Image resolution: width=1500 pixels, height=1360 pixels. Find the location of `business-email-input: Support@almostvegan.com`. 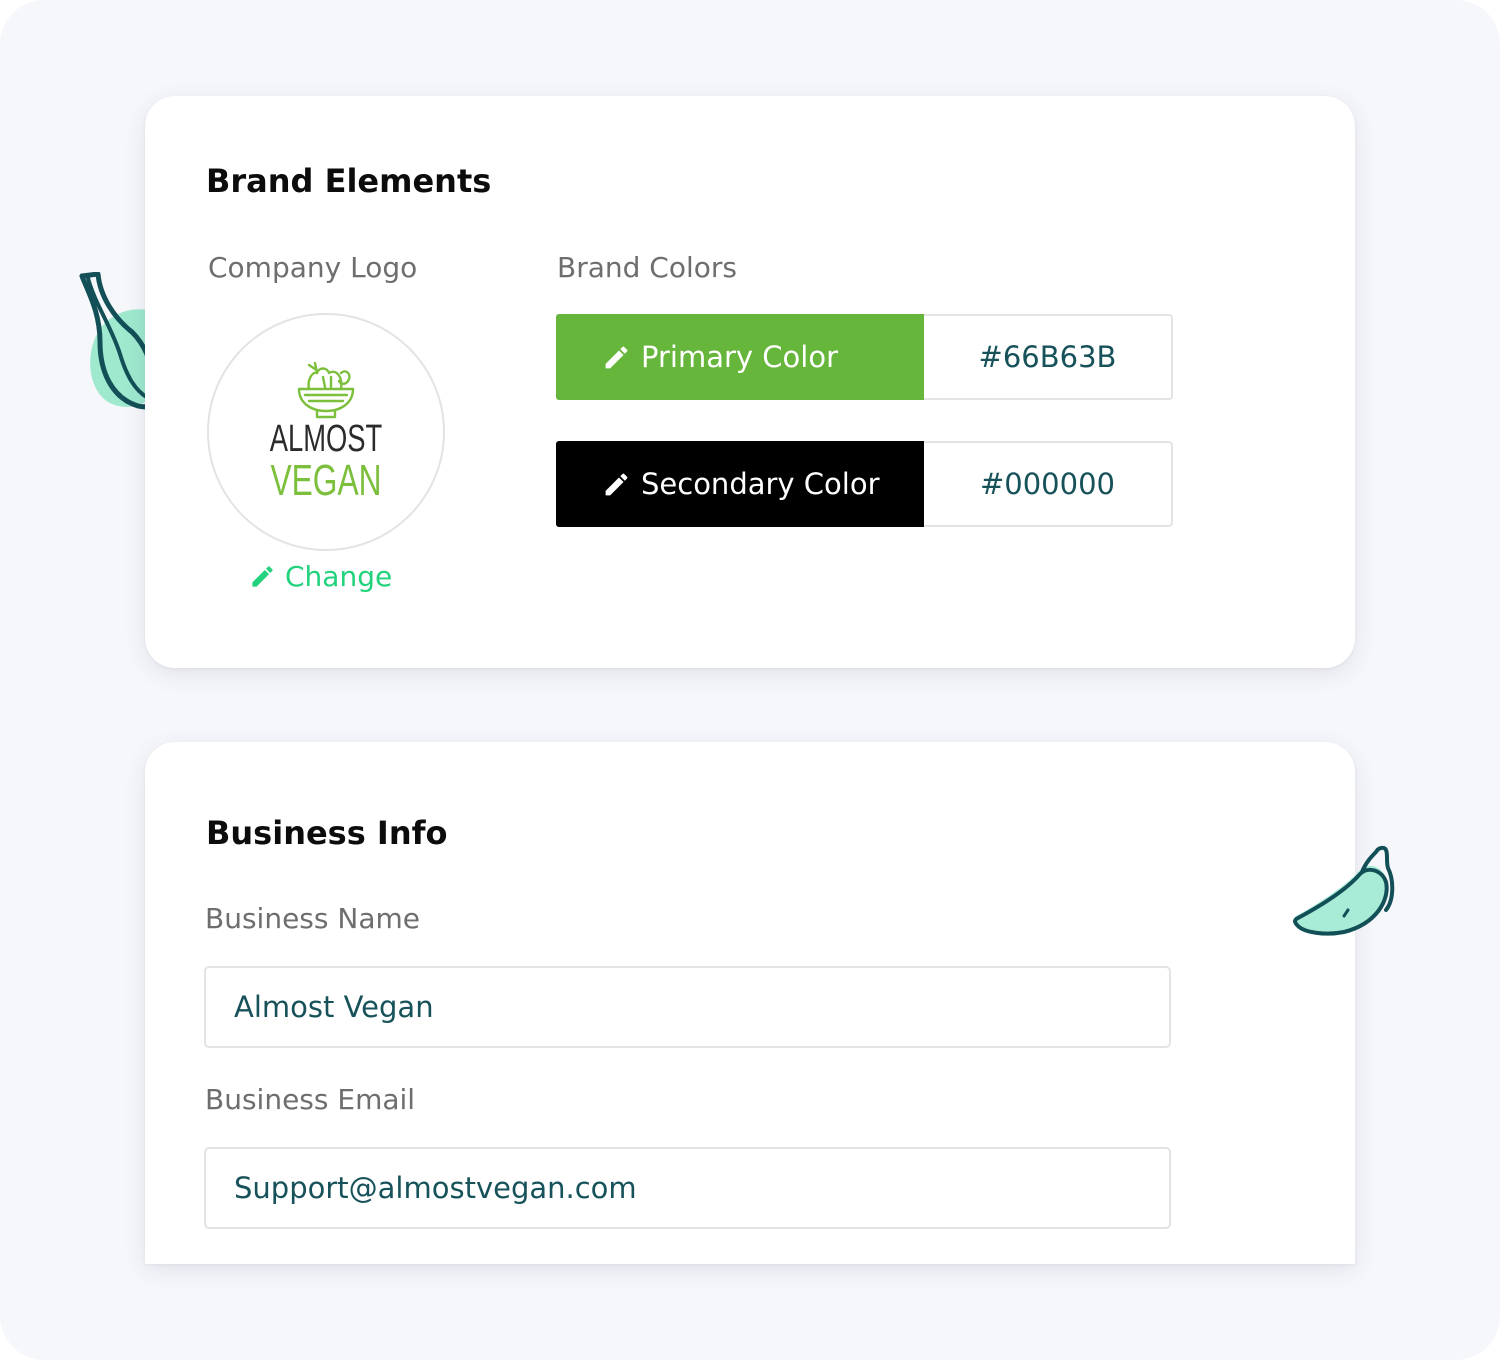

business-email-input: Support@almostvegan.com is located at coordinates (687, 1188).